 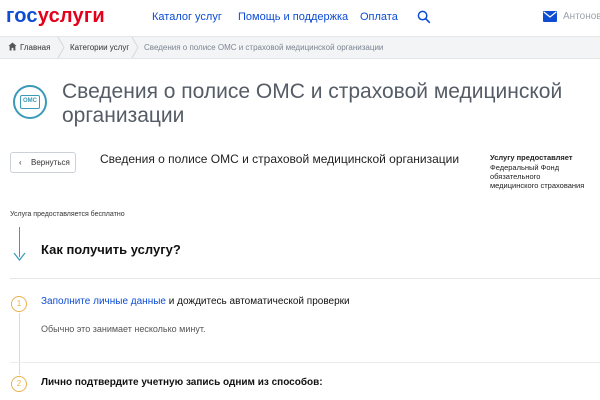 What do you see at coordinates (103, 301) in the screenshot?
I see `fill-personal-data-link: Заполните личные данные` at bounding box center [103, 301].